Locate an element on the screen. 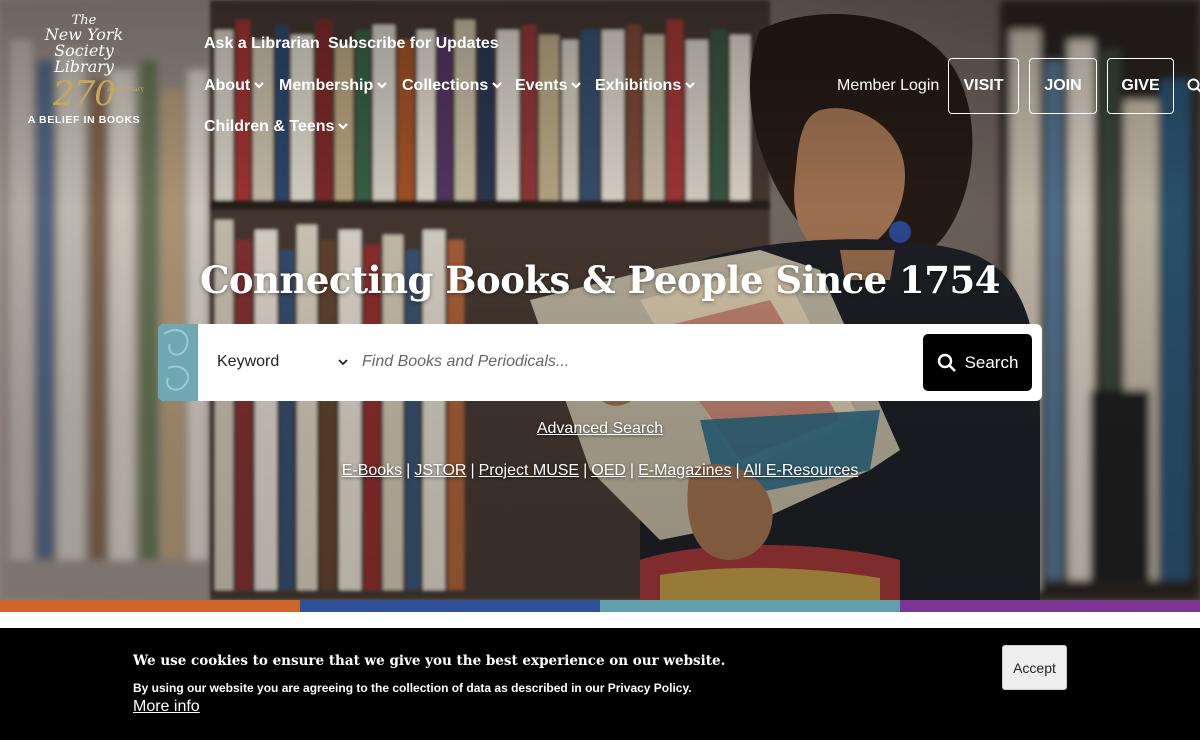 Image resolution: width=1200 pixels, height=740 pixels. nav-collections-label: Collections is located at coordinates (445, 85).